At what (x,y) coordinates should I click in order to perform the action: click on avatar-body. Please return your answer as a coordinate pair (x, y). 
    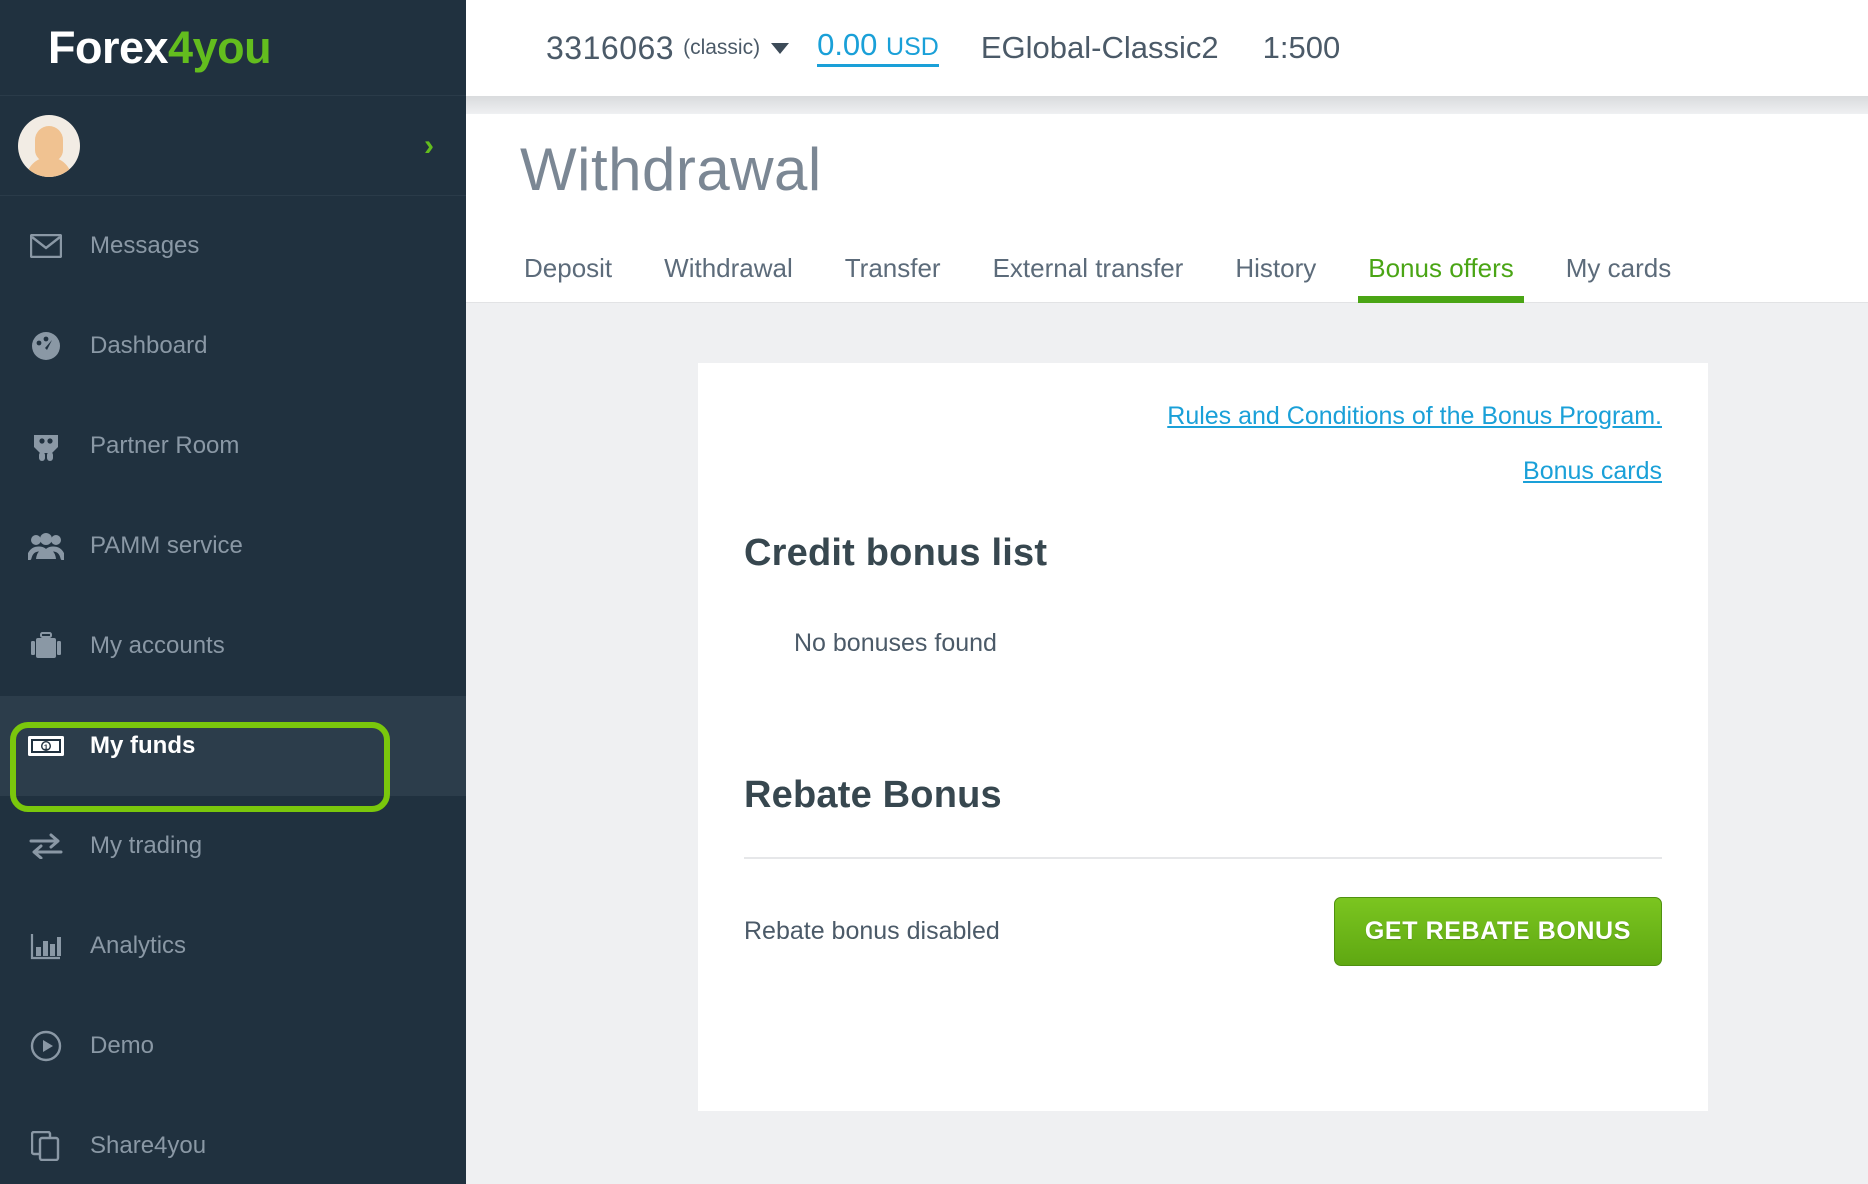
    Looking at the image, I should click on (49, 166).